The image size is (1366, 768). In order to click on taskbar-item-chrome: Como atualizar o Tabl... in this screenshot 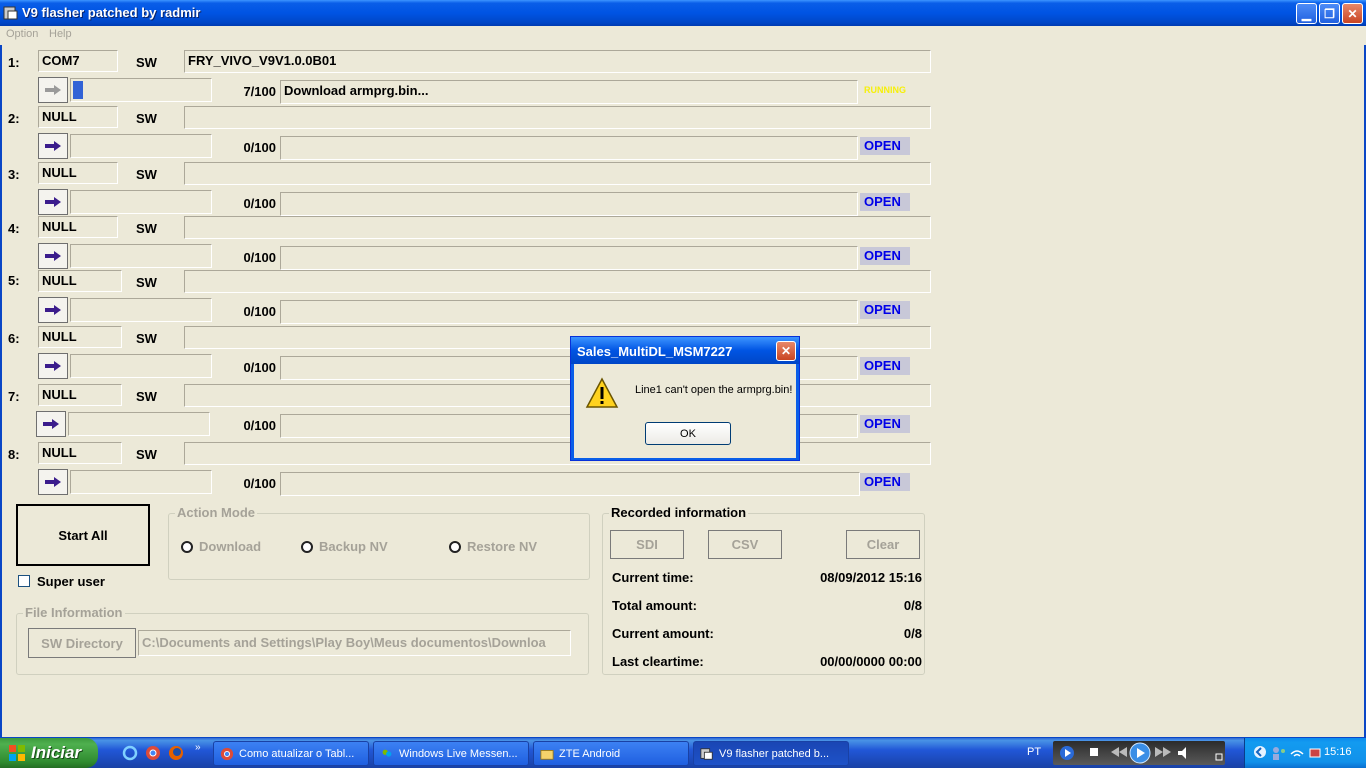, I will do `click(291, 753)`.